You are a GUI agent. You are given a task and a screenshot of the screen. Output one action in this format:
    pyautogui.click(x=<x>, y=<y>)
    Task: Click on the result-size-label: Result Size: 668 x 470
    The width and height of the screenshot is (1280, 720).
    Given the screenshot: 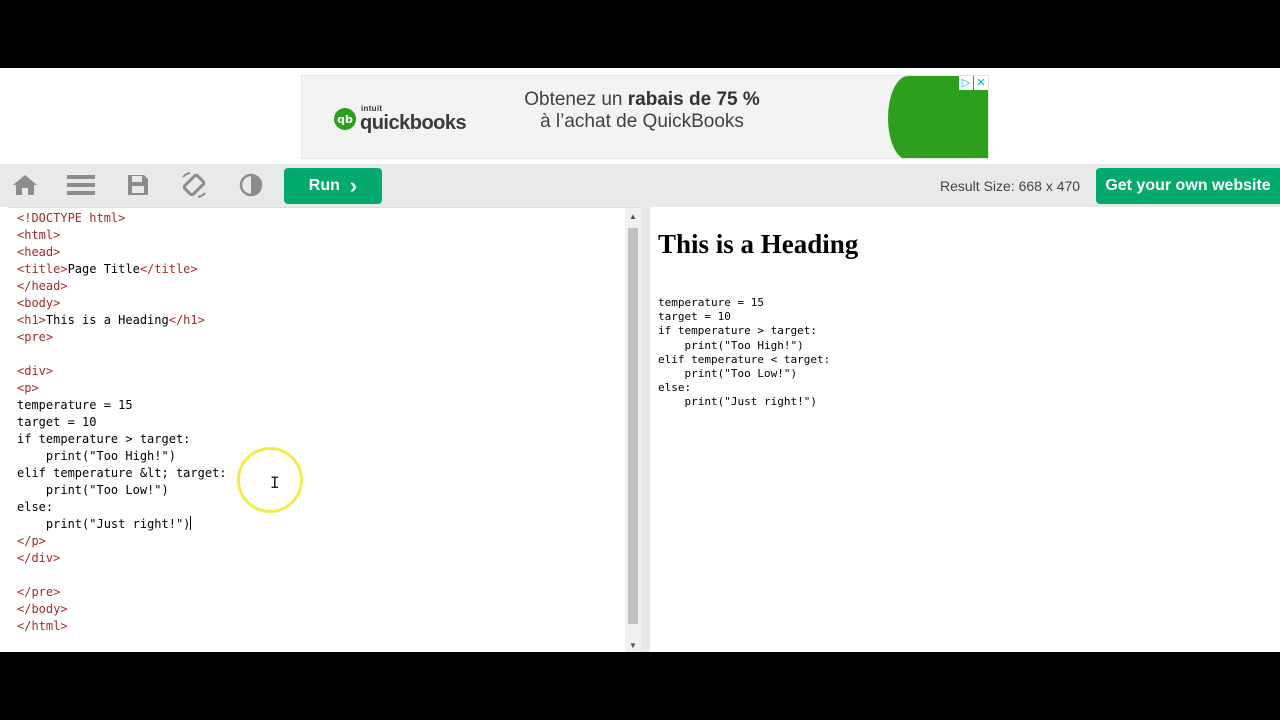 What is the action you would take?
    pyautogui.click(x=1010, y=186)
    